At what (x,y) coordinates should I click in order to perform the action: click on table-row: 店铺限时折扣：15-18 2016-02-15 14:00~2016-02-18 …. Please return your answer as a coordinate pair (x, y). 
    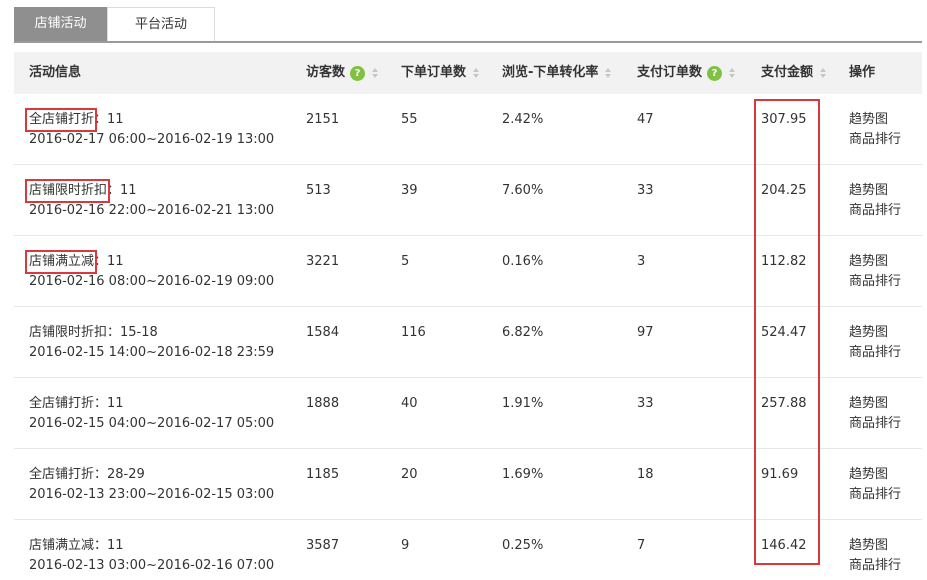
    Looking at the image, I should click on (468, 342).